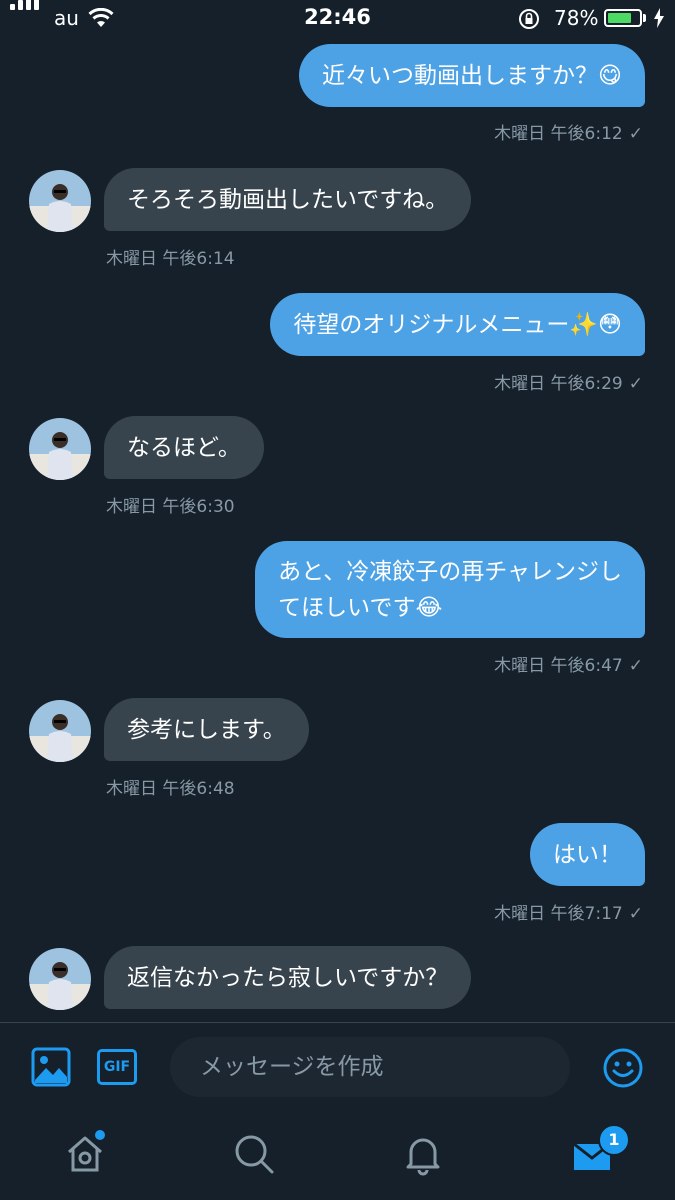 Image resolution: width=675 pixels, height=1200 pixels. I want to click on message-composer: GIF メッセージを作成, so click(337, 1067).